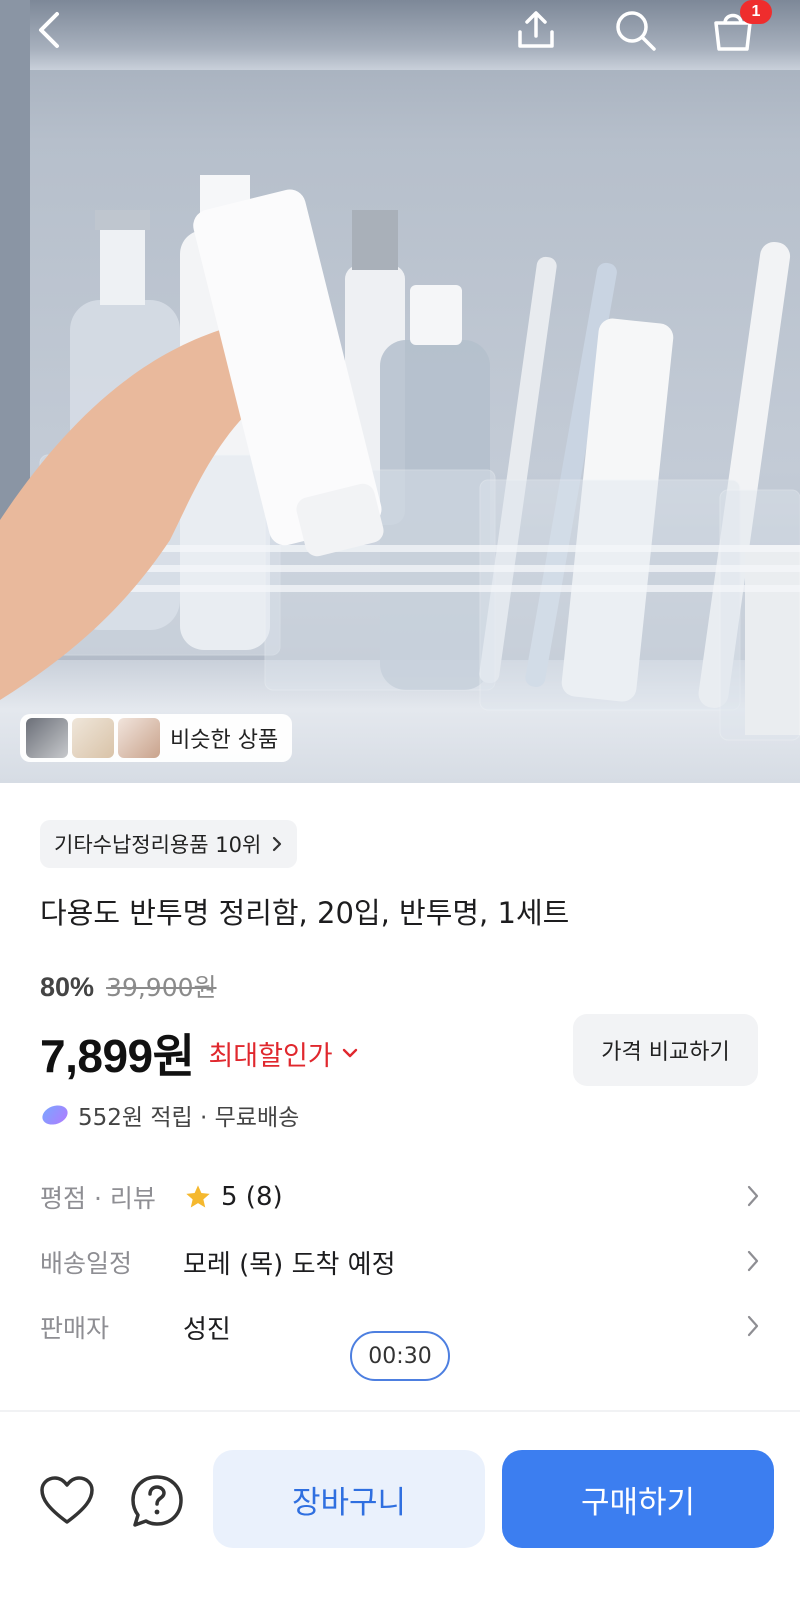 The width and height of the screenshot is (800, 1618). I want to click on sale-price: 7,899원, so click(117, 1056).